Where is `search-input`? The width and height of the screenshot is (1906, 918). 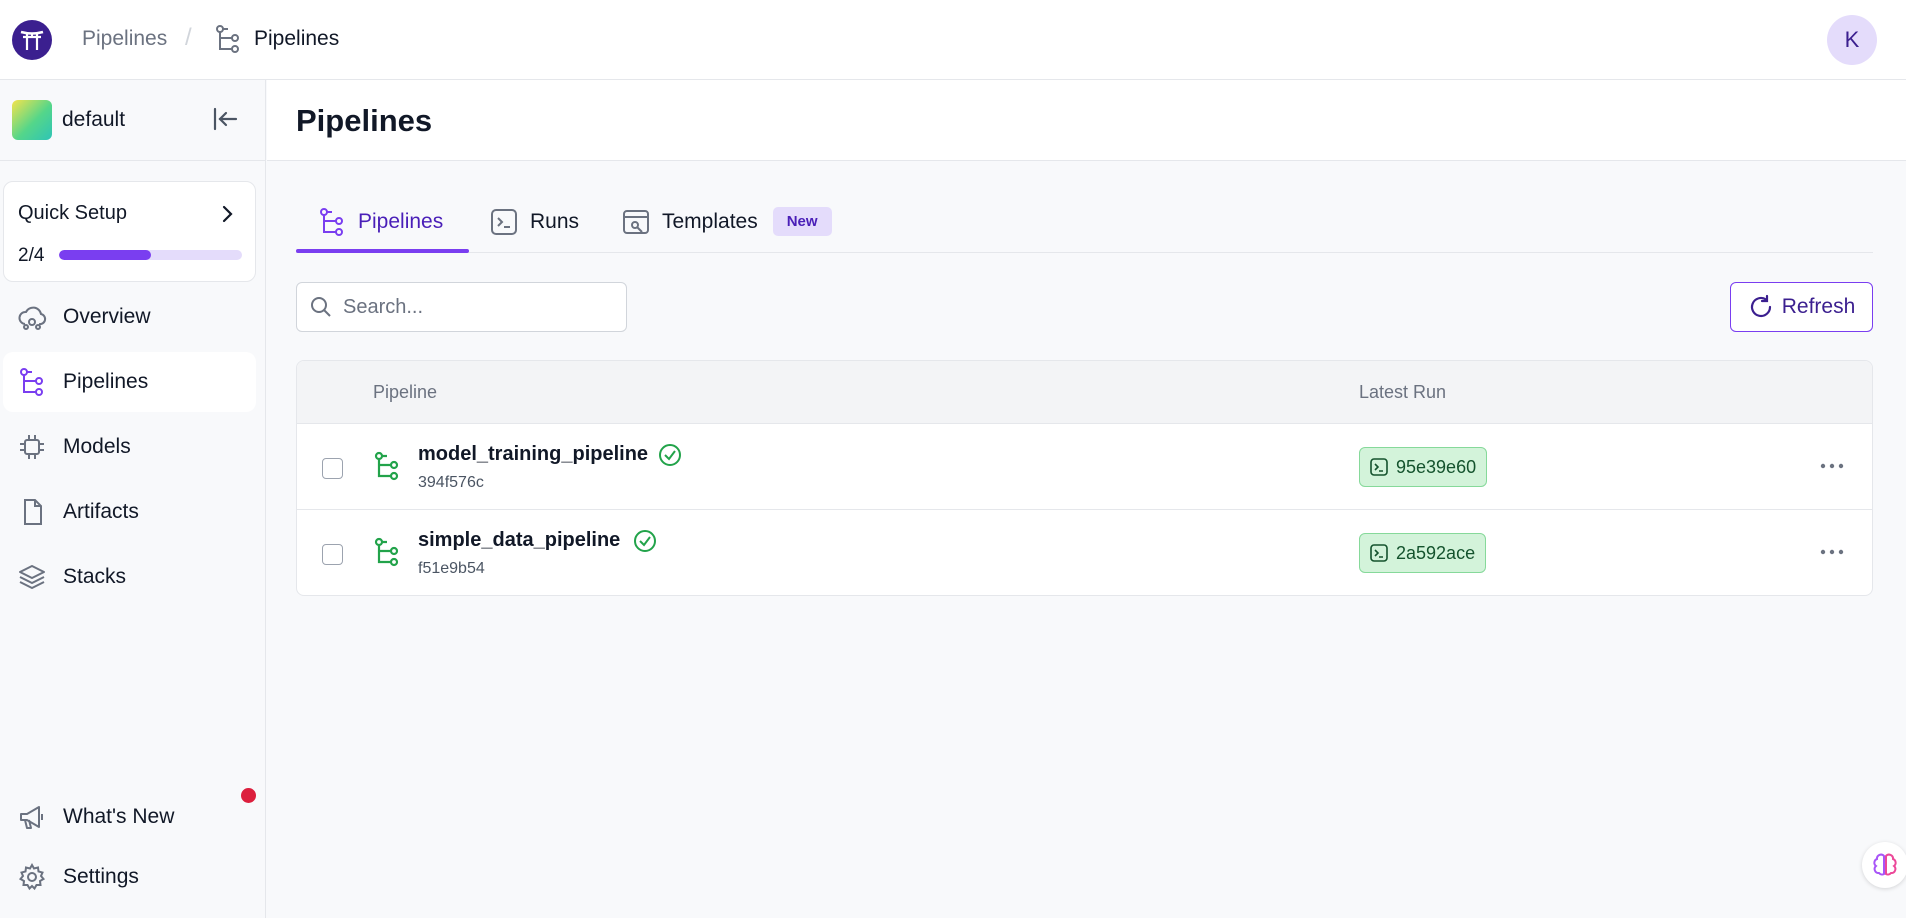 search-input is located at coordinates (473, 307).